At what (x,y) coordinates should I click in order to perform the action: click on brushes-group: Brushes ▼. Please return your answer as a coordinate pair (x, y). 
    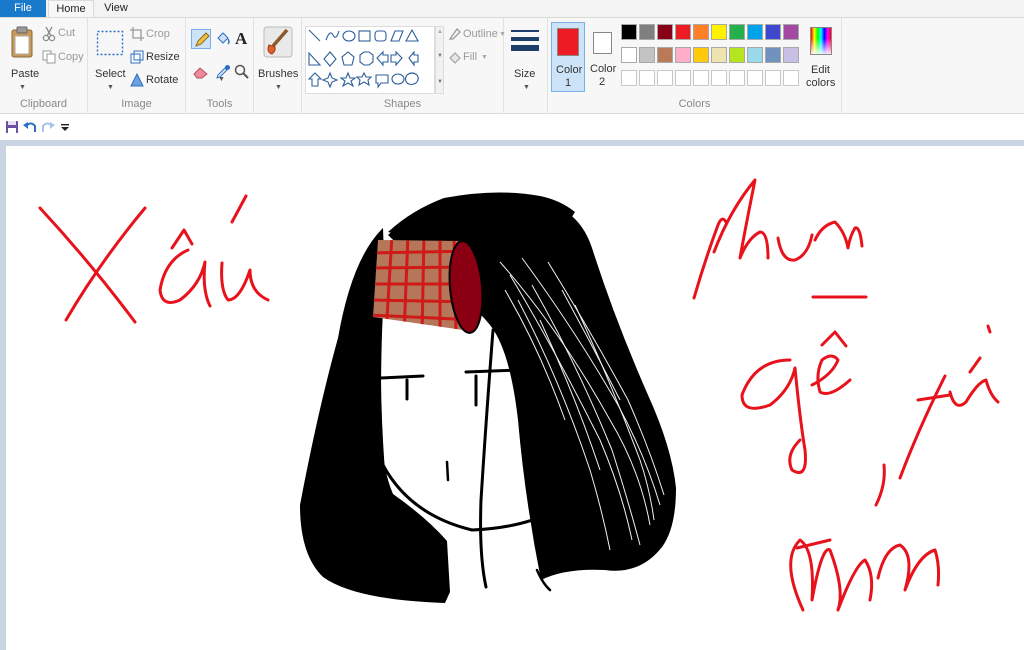
    Looking at the image, I should click on (278, 66).